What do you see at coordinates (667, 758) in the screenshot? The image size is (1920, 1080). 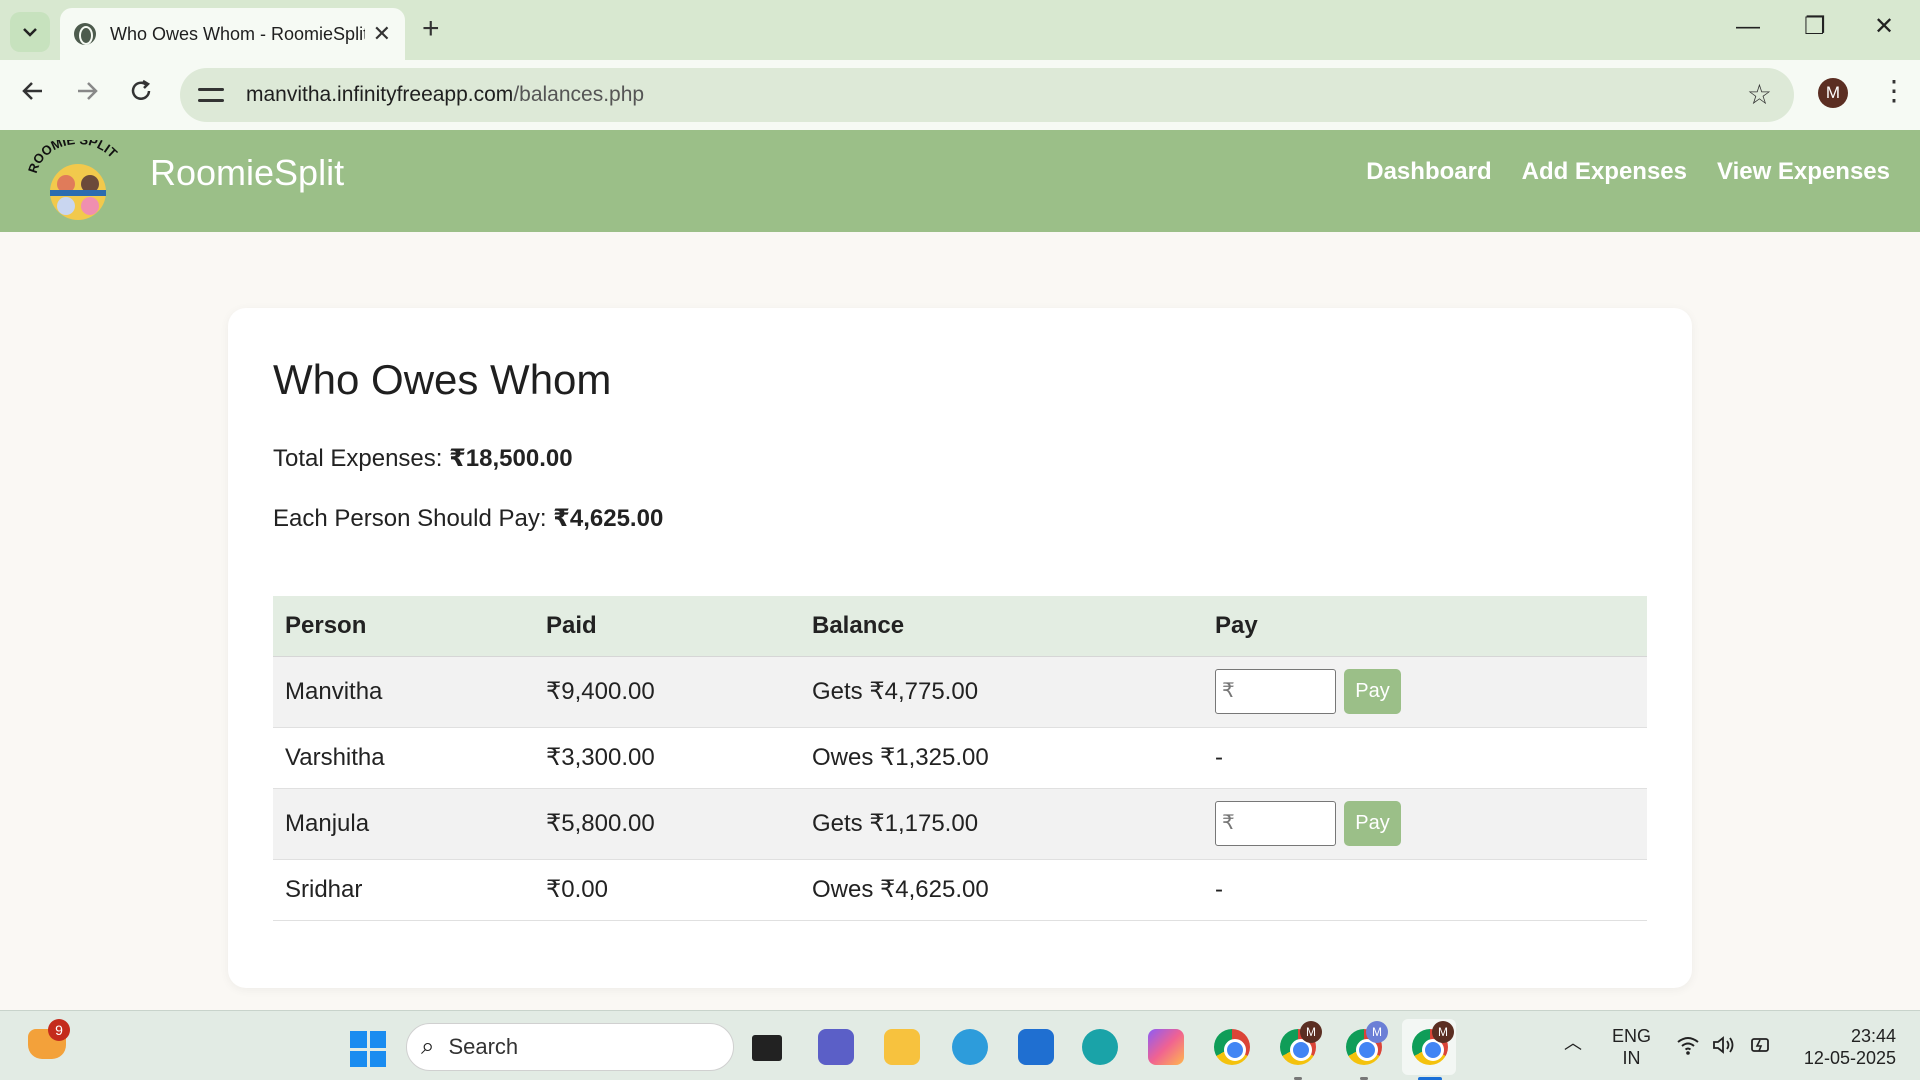 I see `paid-amount: ₹3,300.00` at bounding box center [667, 758].